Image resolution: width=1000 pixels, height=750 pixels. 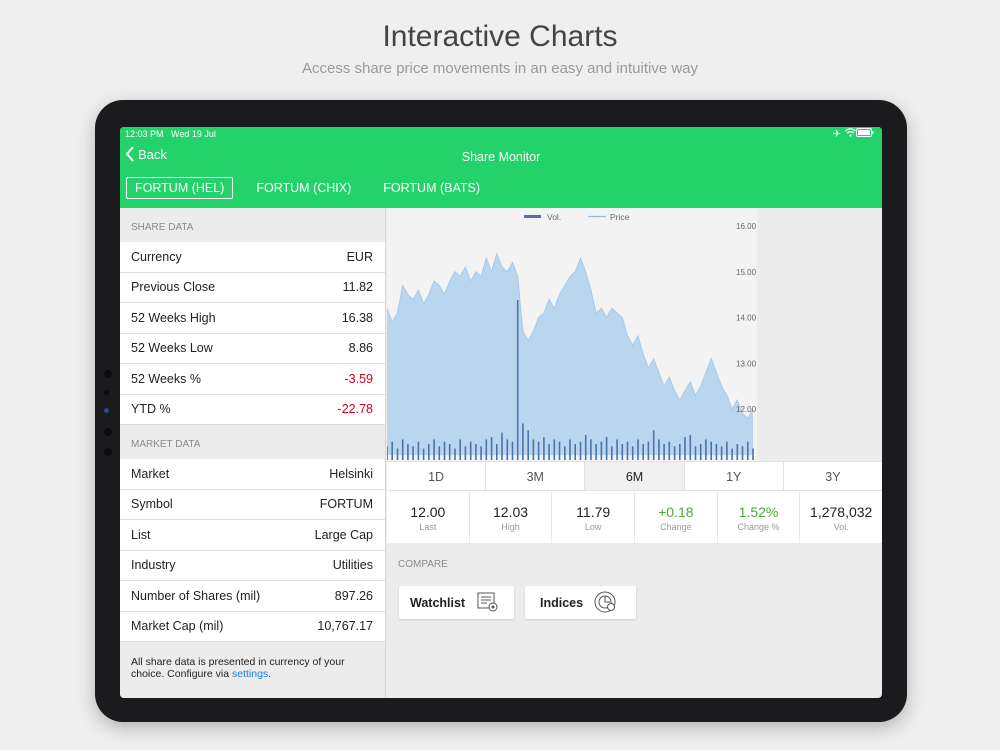 What do you see at coordinates (746, 272) in the screenshot?
I see `y-tick-label: 15.00` at bounding box center [746, 272].